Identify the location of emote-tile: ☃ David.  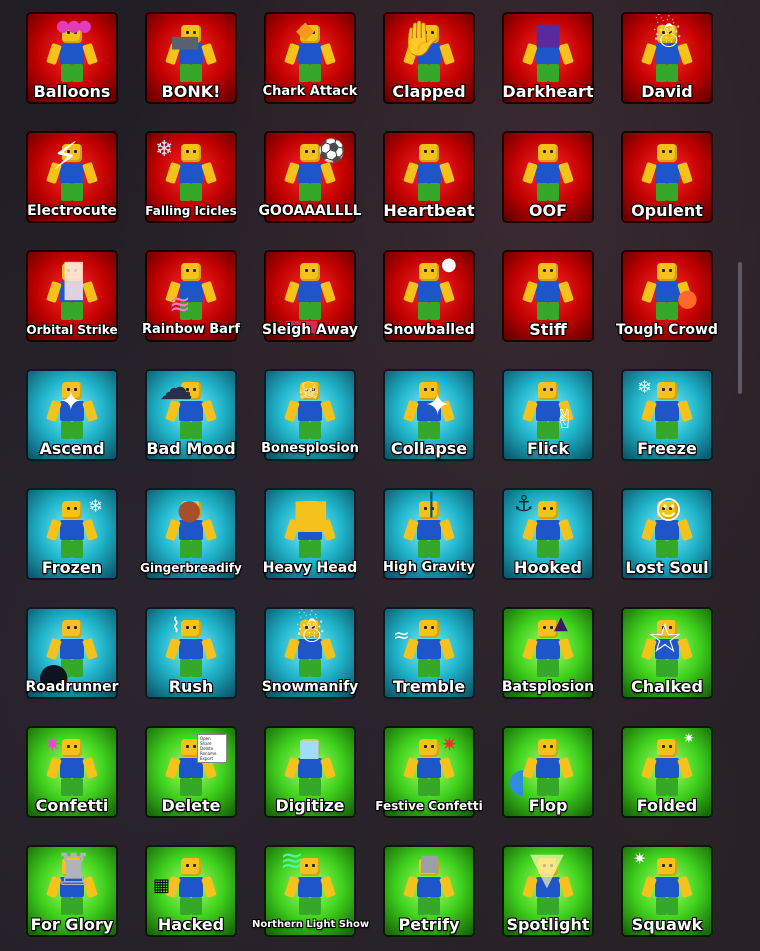
(667, 58).